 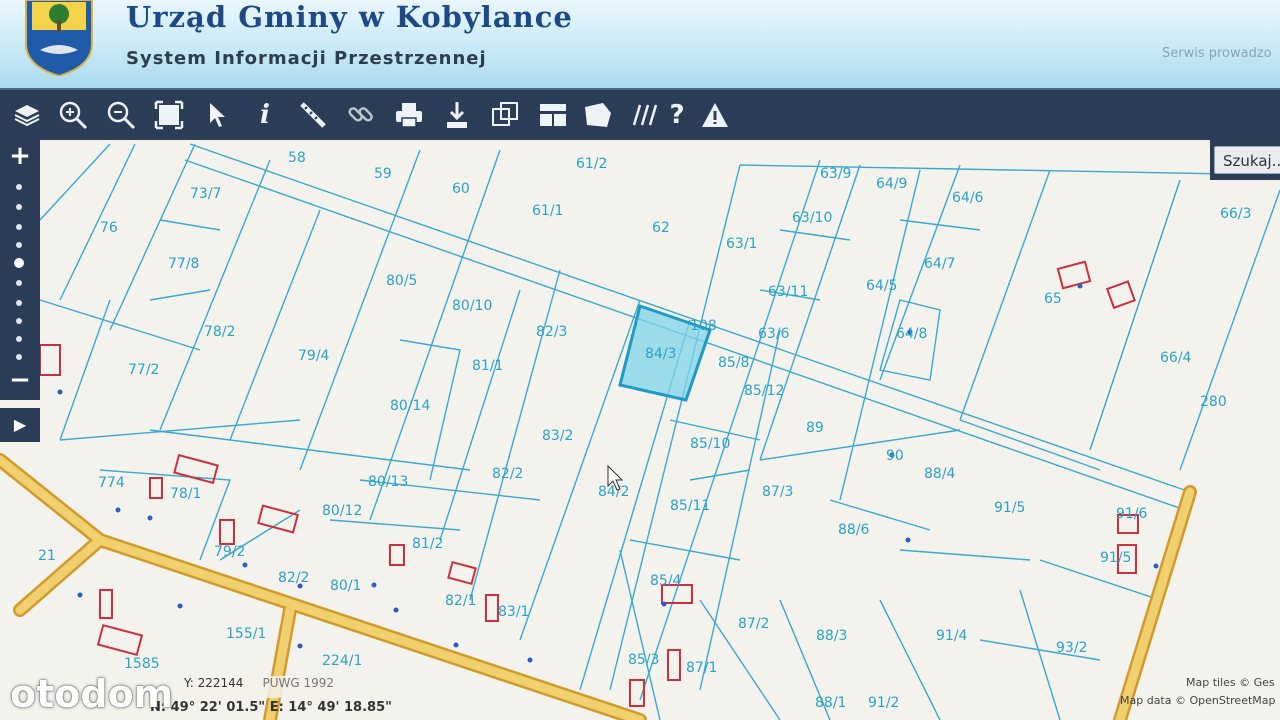 What do you see at coordinates (219, 332) in the screenshot?
I see `parcel-number-label: 78/2` at bounding box center [219, 332].